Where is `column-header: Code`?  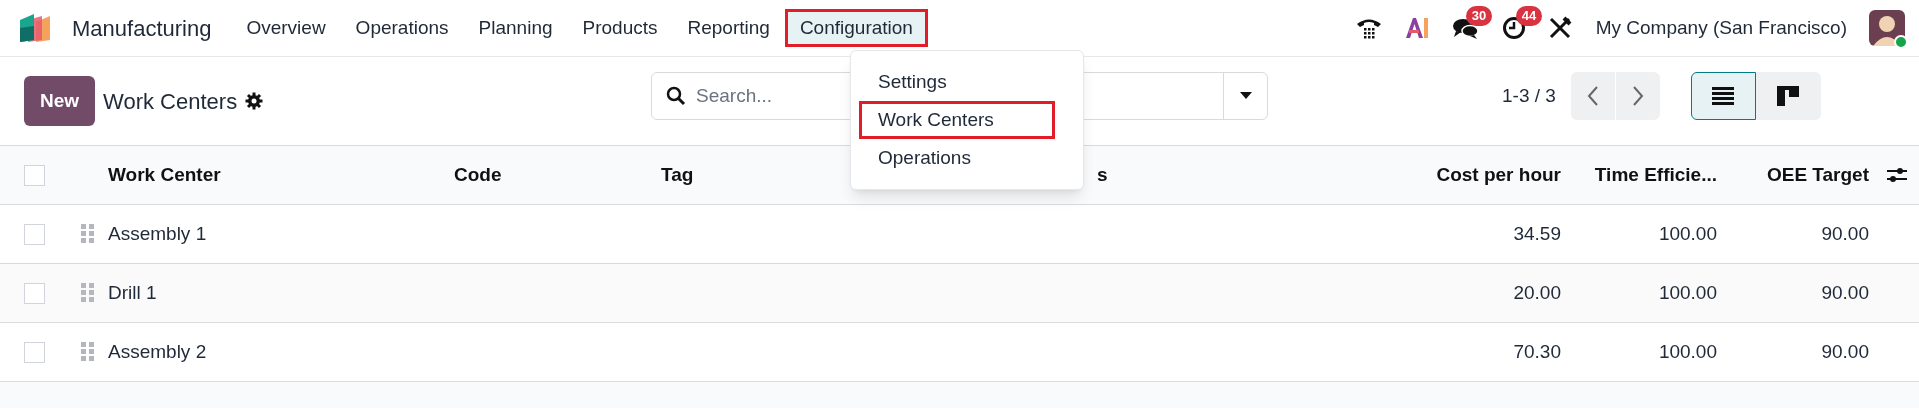 column-header: Code is located at coordinates (478, 175).